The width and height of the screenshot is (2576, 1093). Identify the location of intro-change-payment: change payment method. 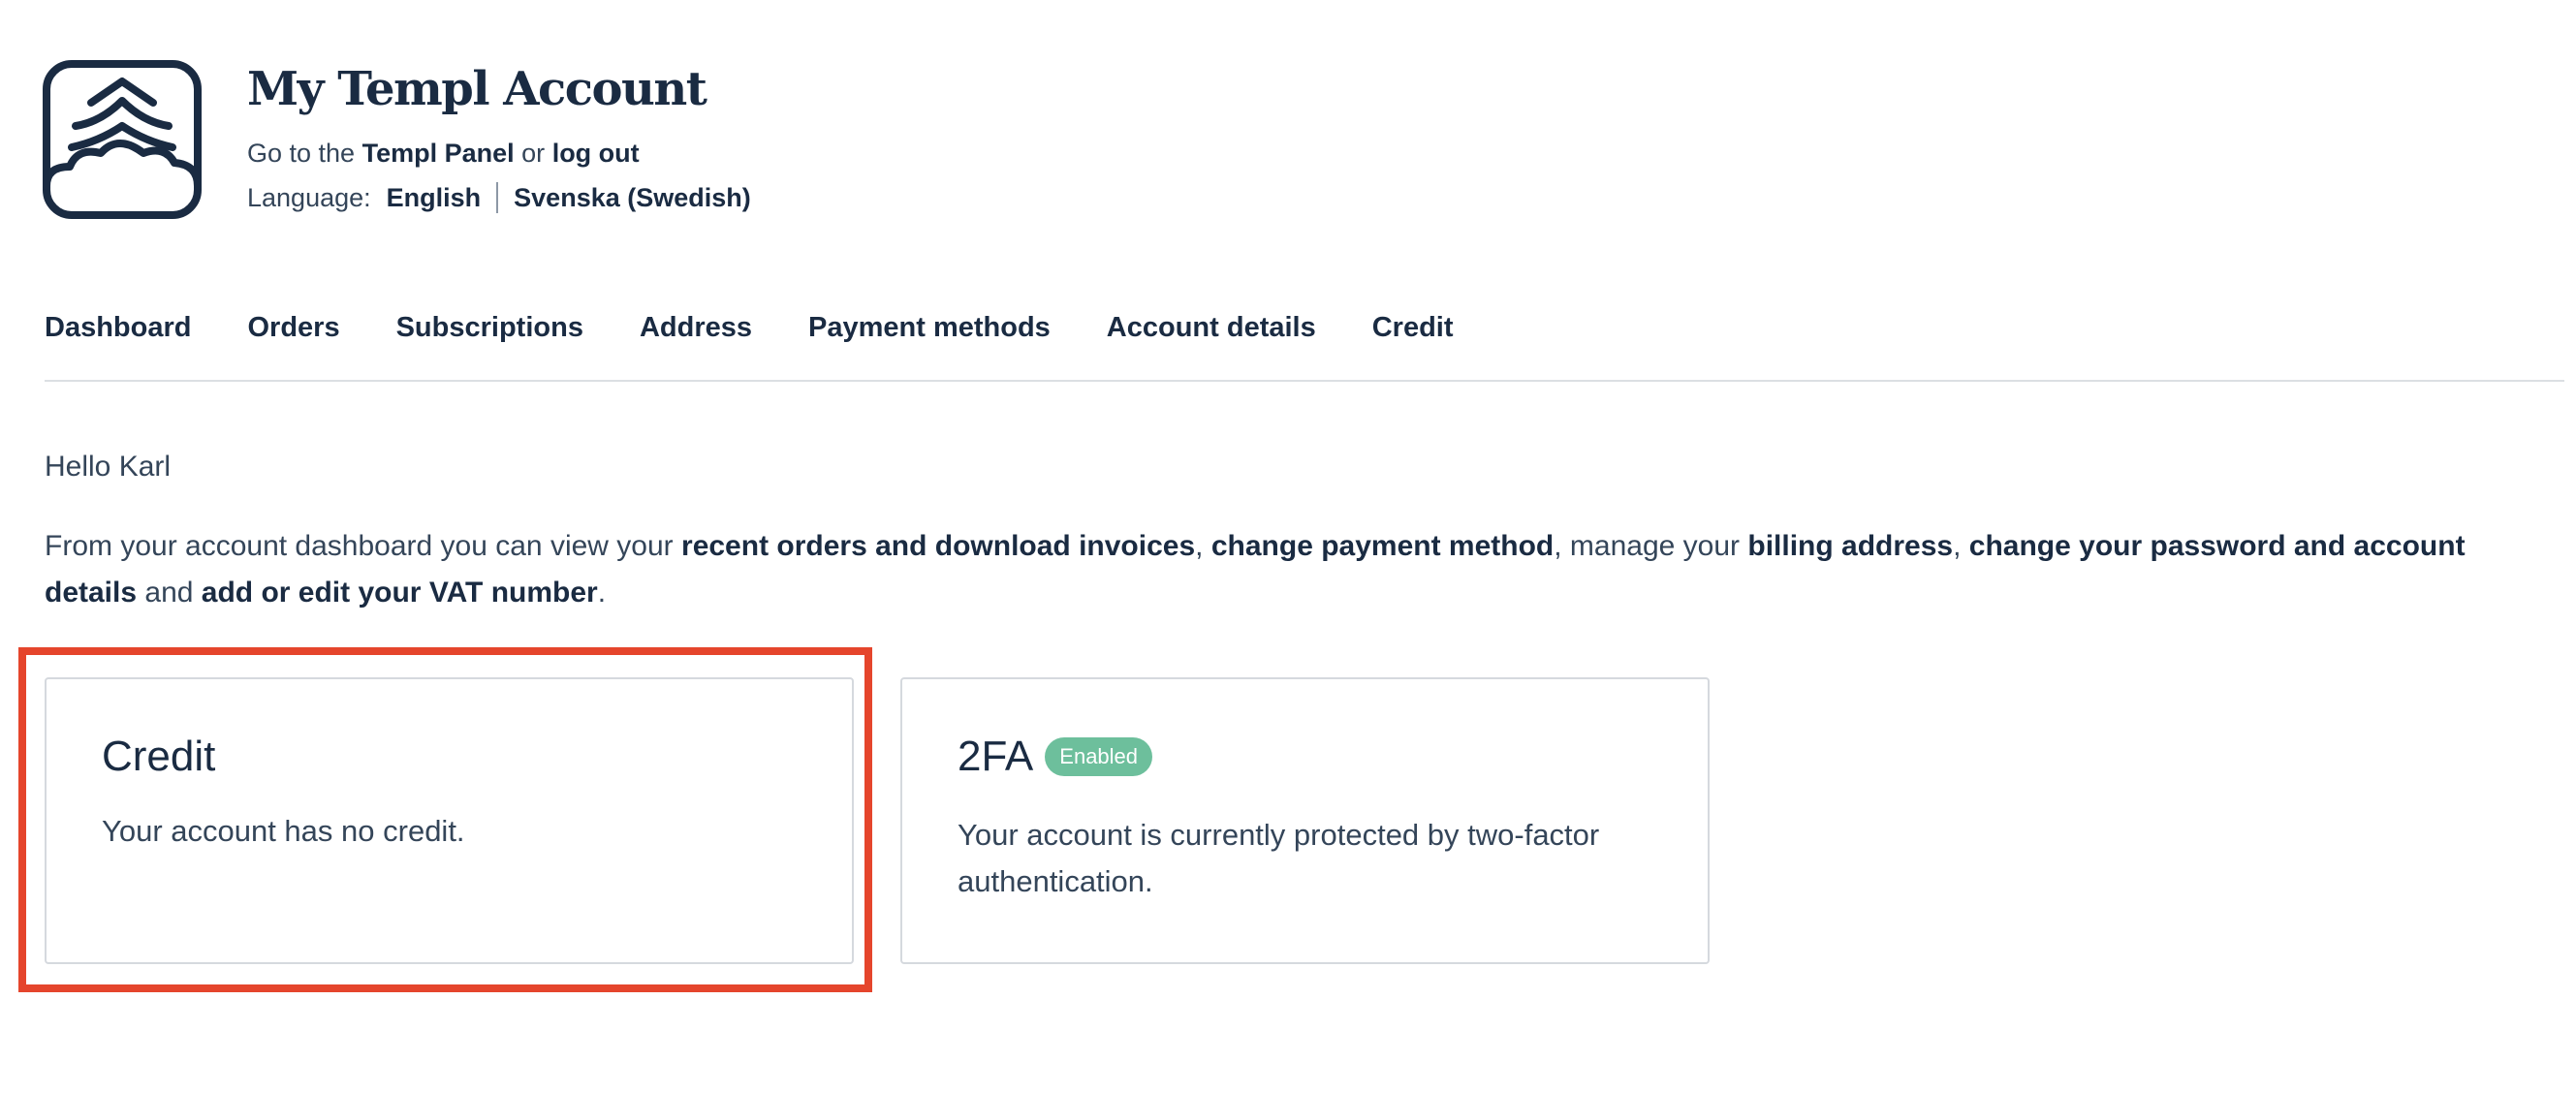
(1382, 546).